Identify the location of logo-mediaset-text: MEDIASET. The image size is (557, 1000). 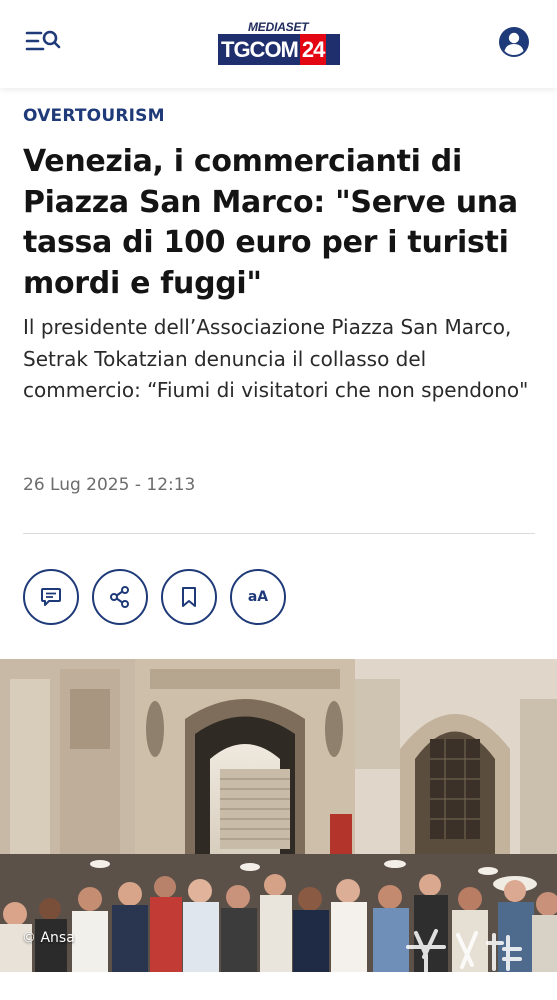
(278, 27).